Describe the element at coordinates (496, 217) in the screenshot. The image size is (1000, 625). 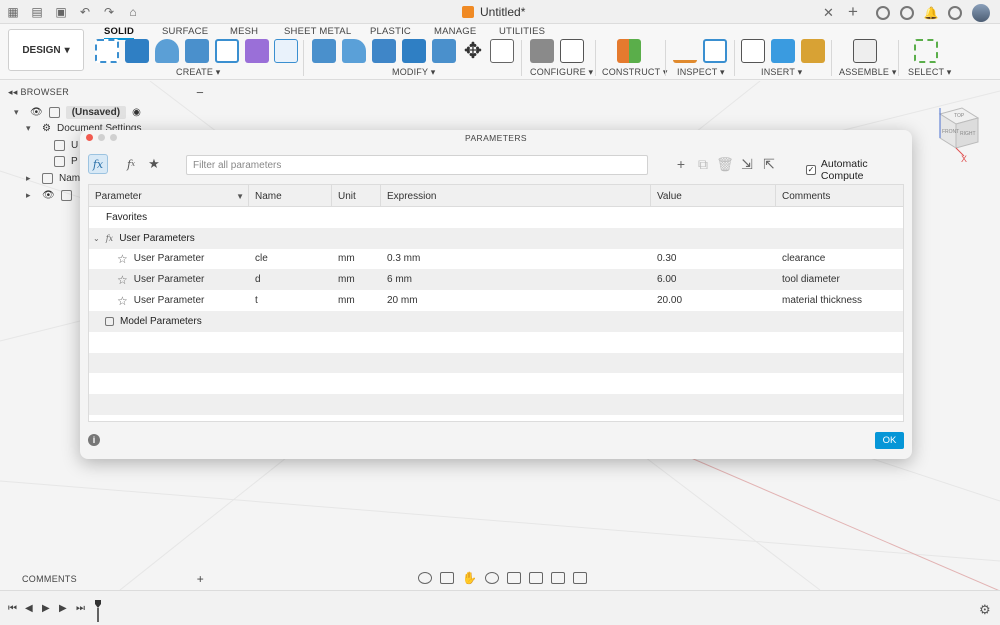
I see `favorites-row: Favorites` at that location.